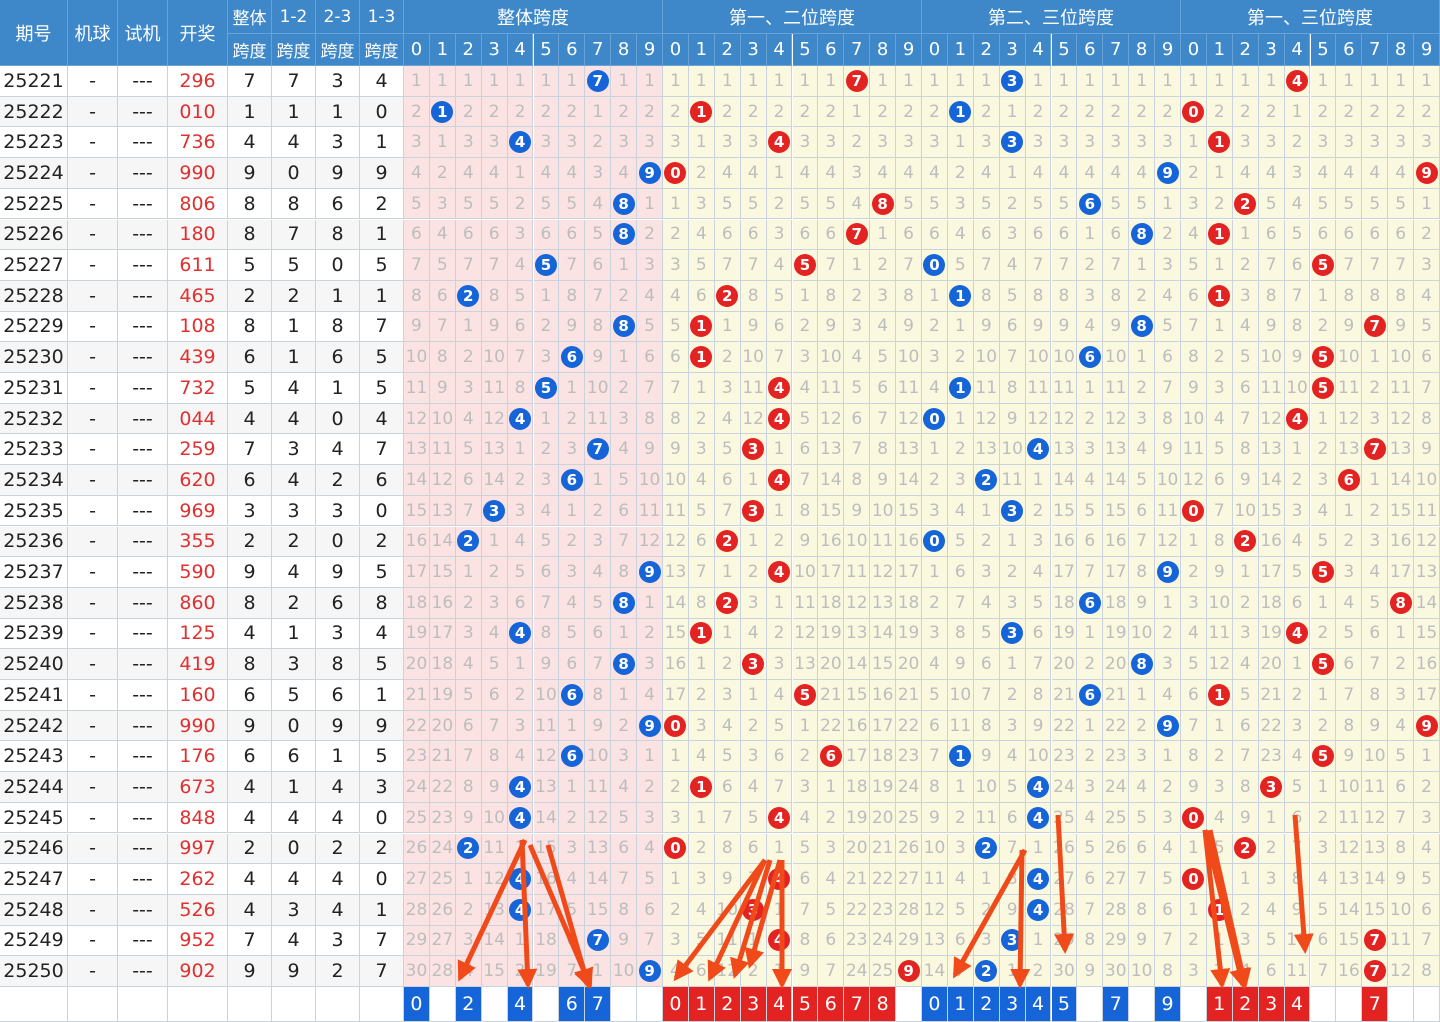 Image resolution: width=1440 pixels, height=1022 pixels. I want to click on trend-cell: 27, so click(909, 879).